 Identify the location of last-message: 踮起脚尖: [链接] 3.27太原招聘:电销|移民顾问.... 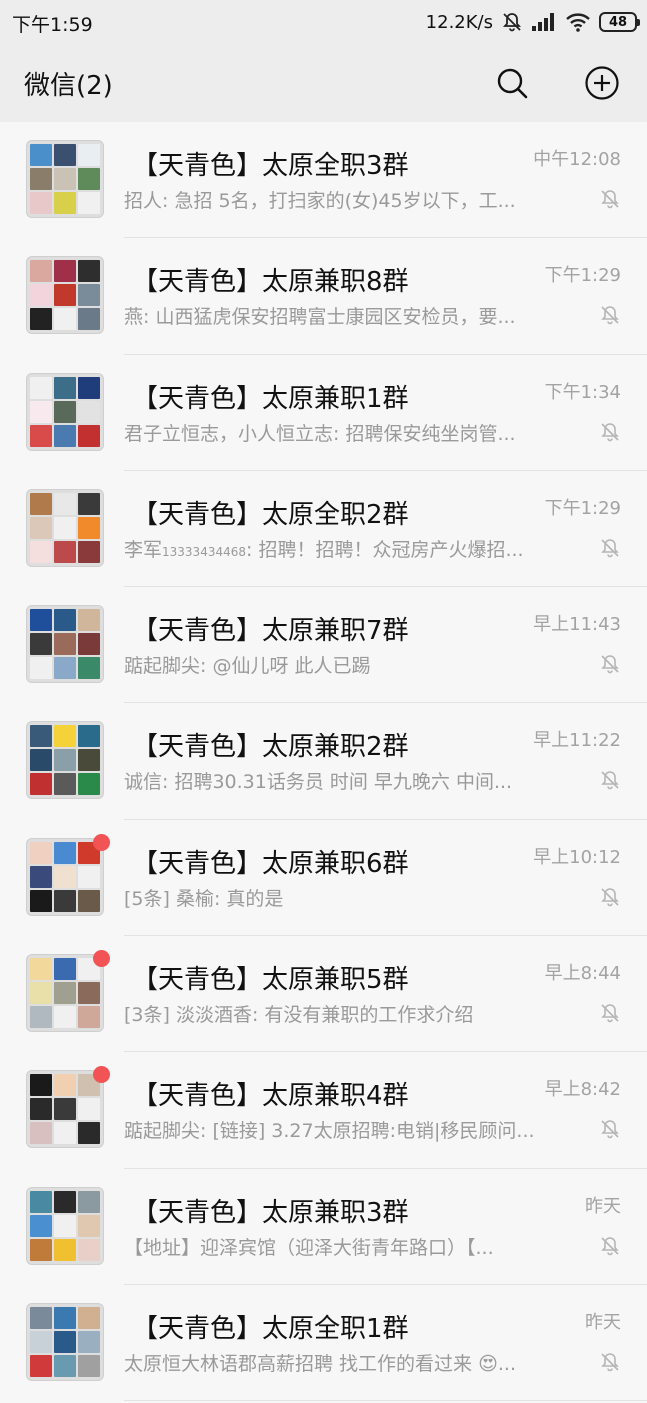
(339, 1129).